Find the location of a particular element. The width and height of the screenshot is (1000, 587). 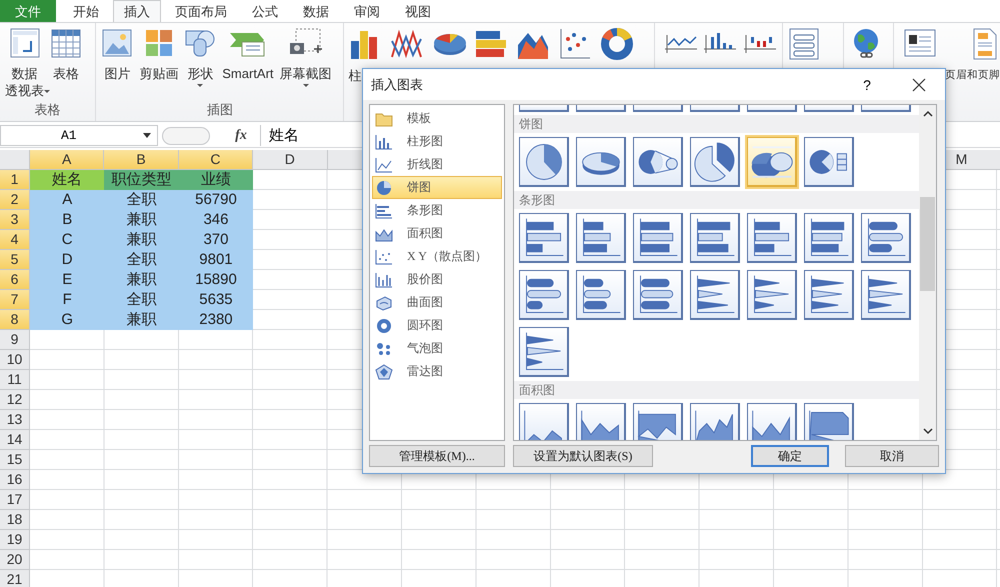

dialog-button: 设置为默认图表(S) is located at coordinates (583, 456).